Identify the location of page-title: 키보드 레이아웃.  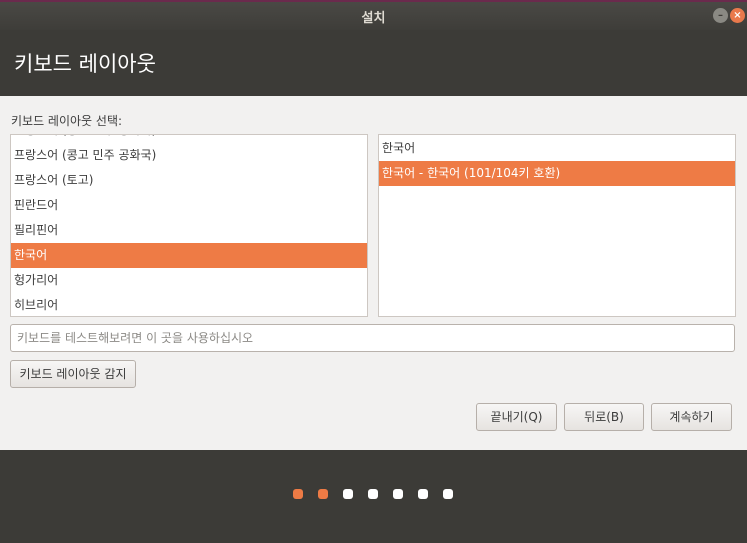
(85, 64).